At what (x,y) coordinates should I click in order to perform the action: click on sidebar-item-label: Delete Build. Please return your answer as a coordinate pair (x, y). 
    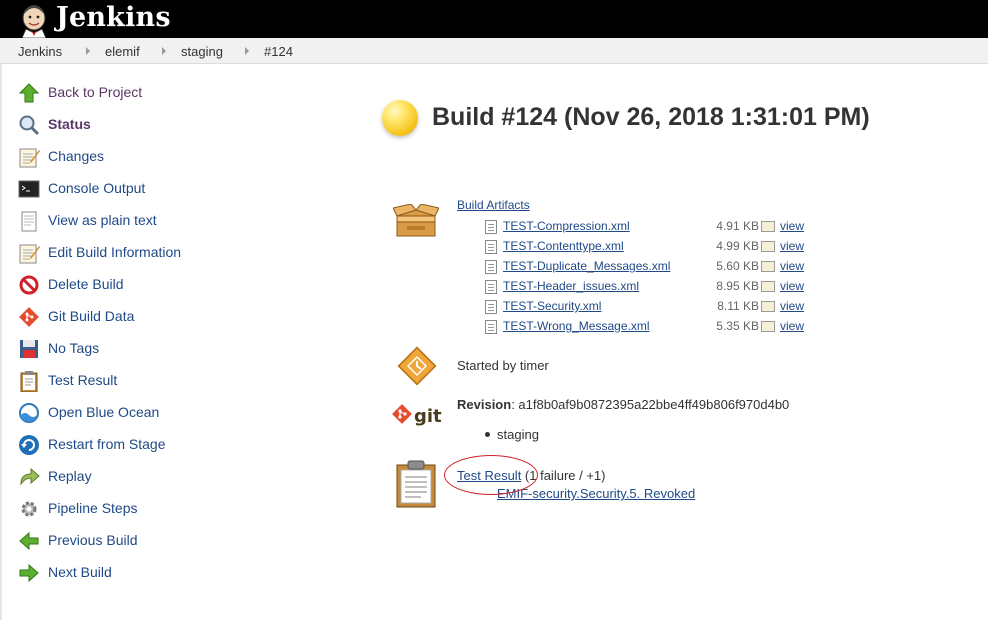
    Looking at the image, I should click on (86, 284).